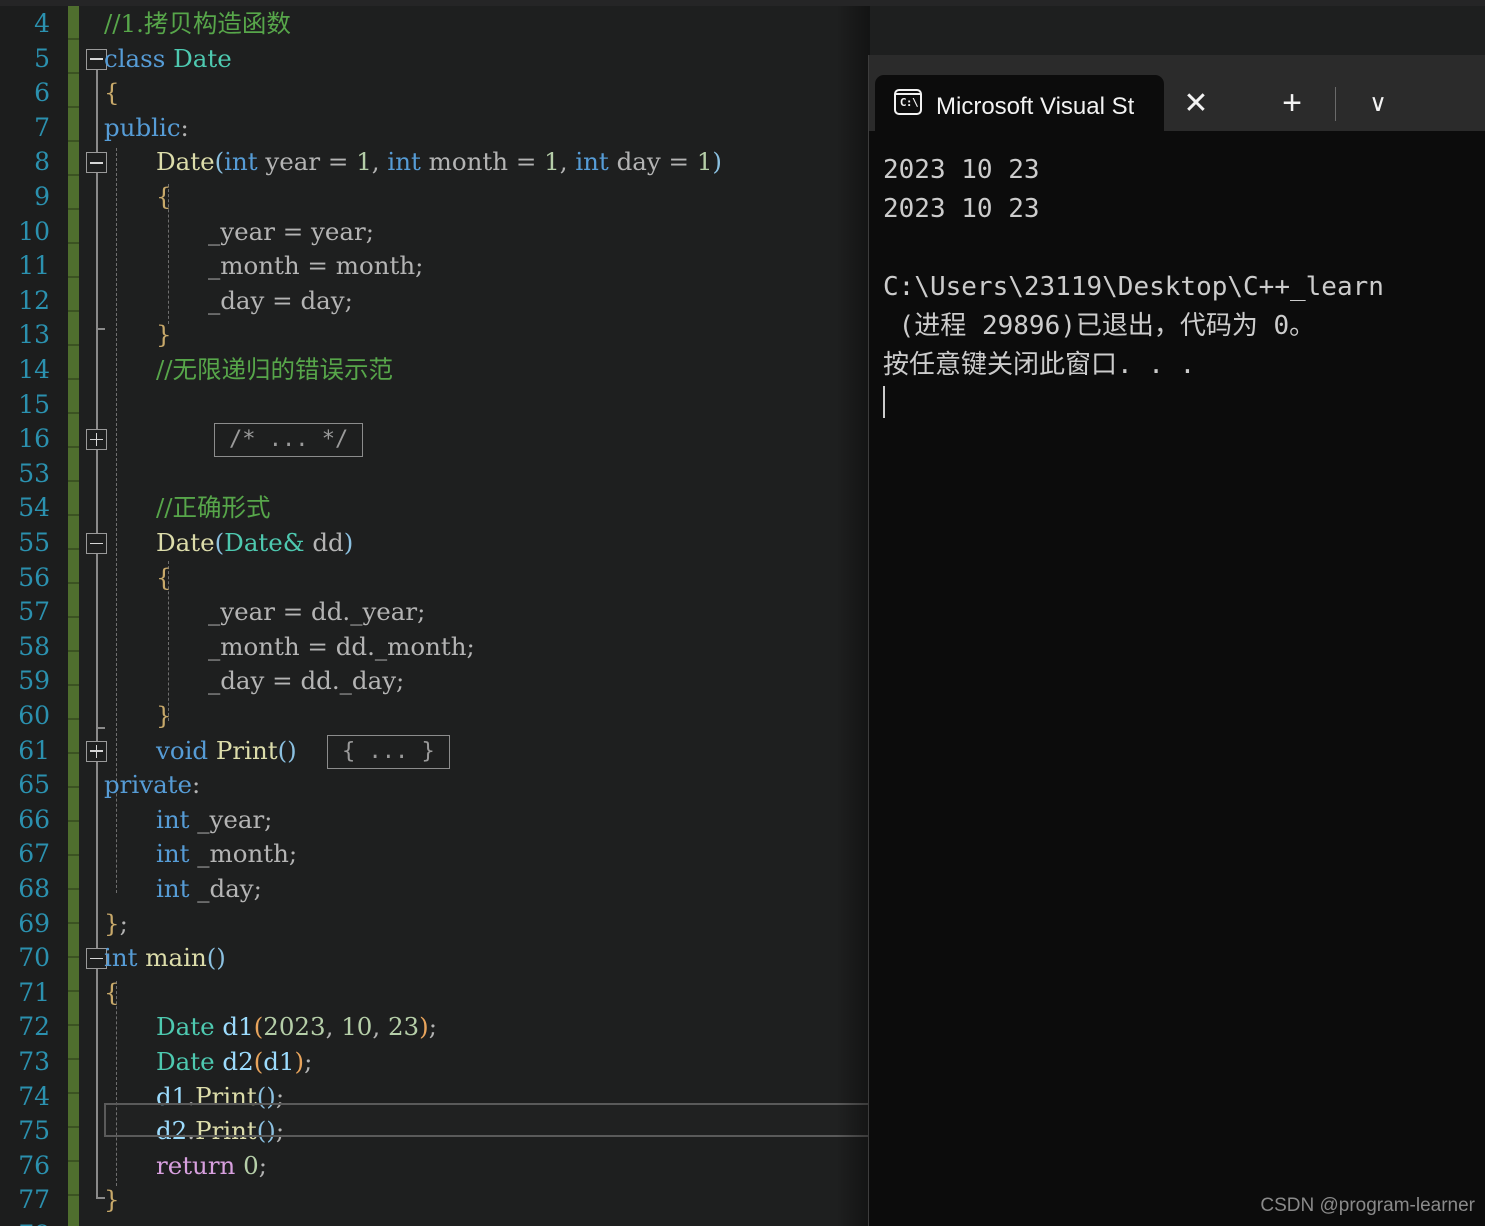 The width and height of the screenshot is (1485, 1226). What do you see at coordinates (34, 646) in the screenshot?
I see `line-number: 58` at bounding box center [34, 646].